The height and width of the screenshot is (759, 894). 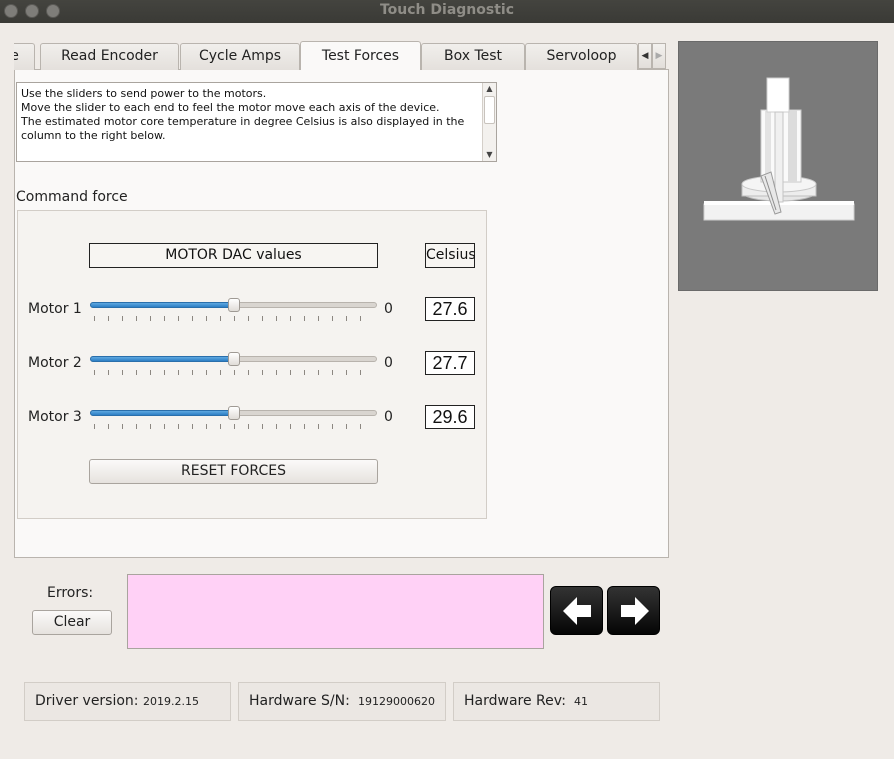 What do you see at coordinates (581, 701) in the screenshot?
I see `hardware-rev-value: 41` at bounding box center [581, 701].